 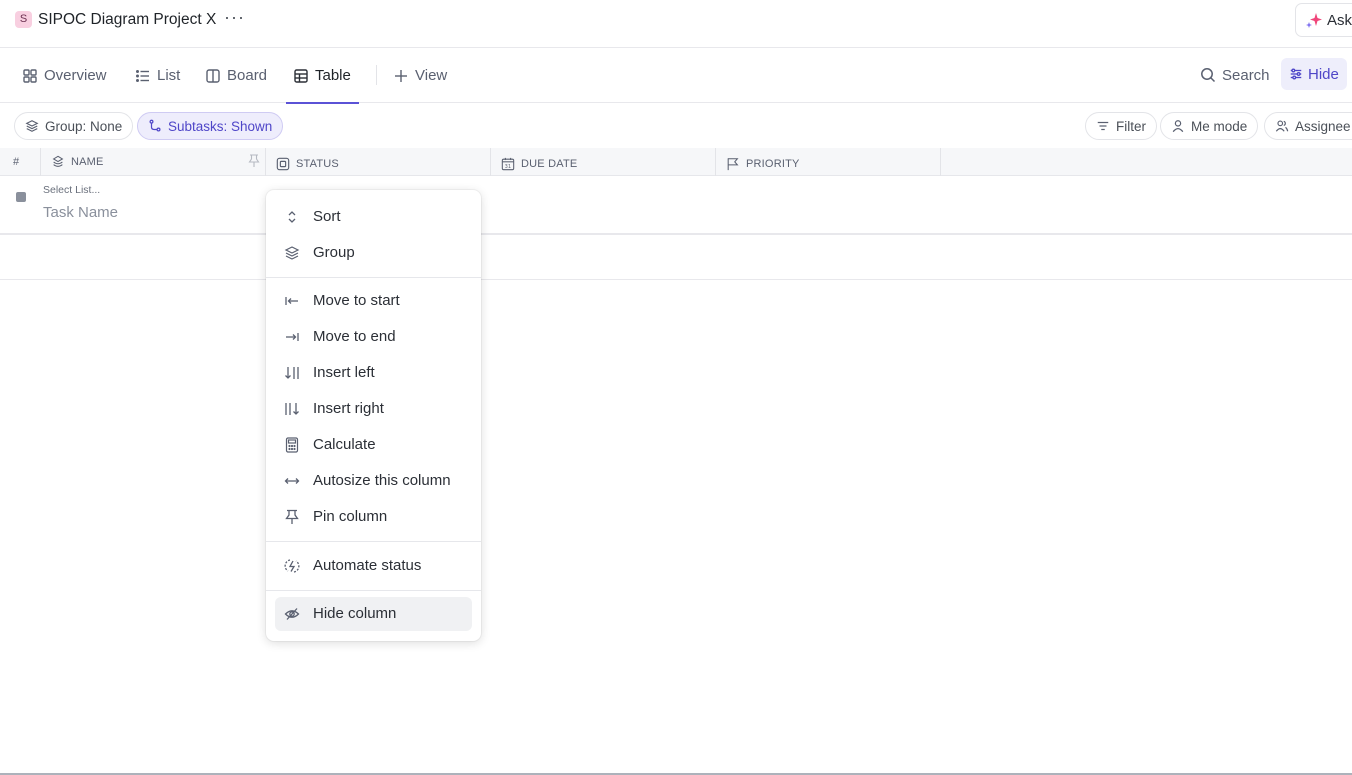 I want to click on ask-ai-button: Ask, so click(x=1323, y=20).